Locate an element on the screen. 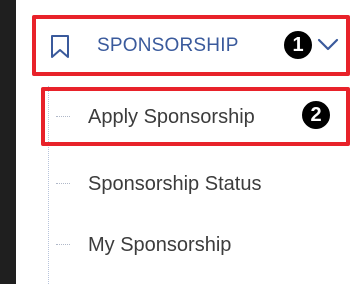 This screenshot has height=284, width=350. annotation-badge-1: 1 is located at coordinates (298, 45).